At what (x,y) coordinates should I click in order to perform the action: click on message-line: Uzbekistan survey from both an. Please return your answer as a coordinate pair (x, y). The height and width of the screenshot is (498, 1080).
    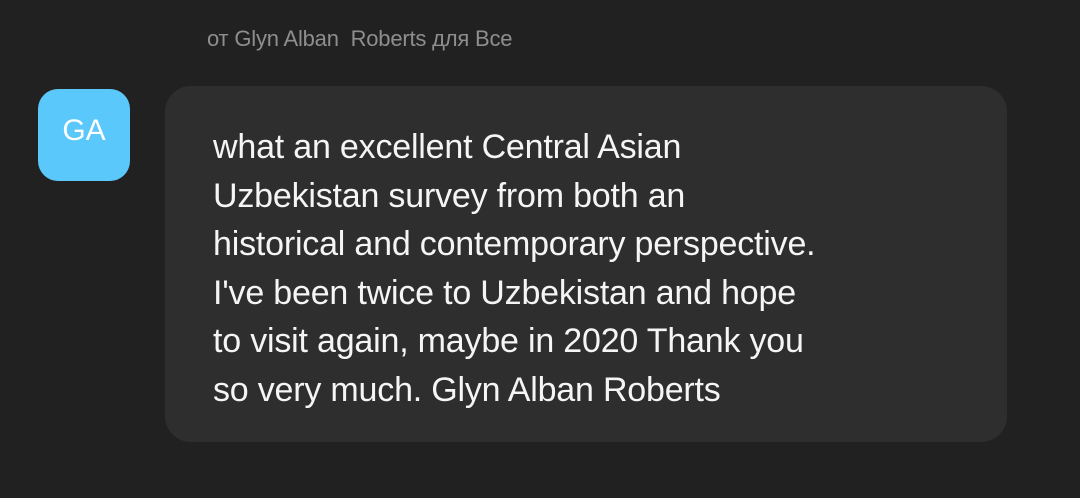
    Looking at the image, I should click on (449, 195).